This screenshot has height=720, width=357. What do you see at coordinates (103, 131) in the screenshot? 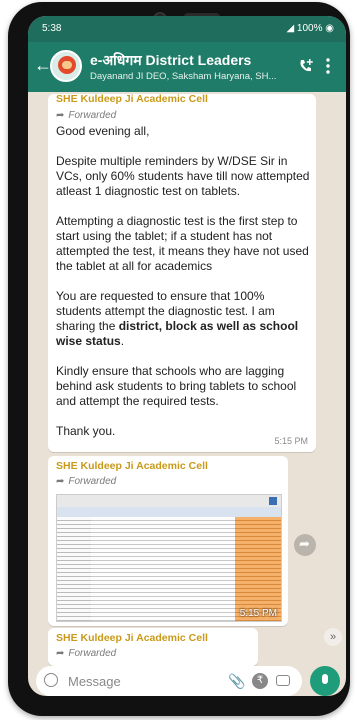
I see `message-paragraph: Good evening all,` at bounding box center [103, 131].